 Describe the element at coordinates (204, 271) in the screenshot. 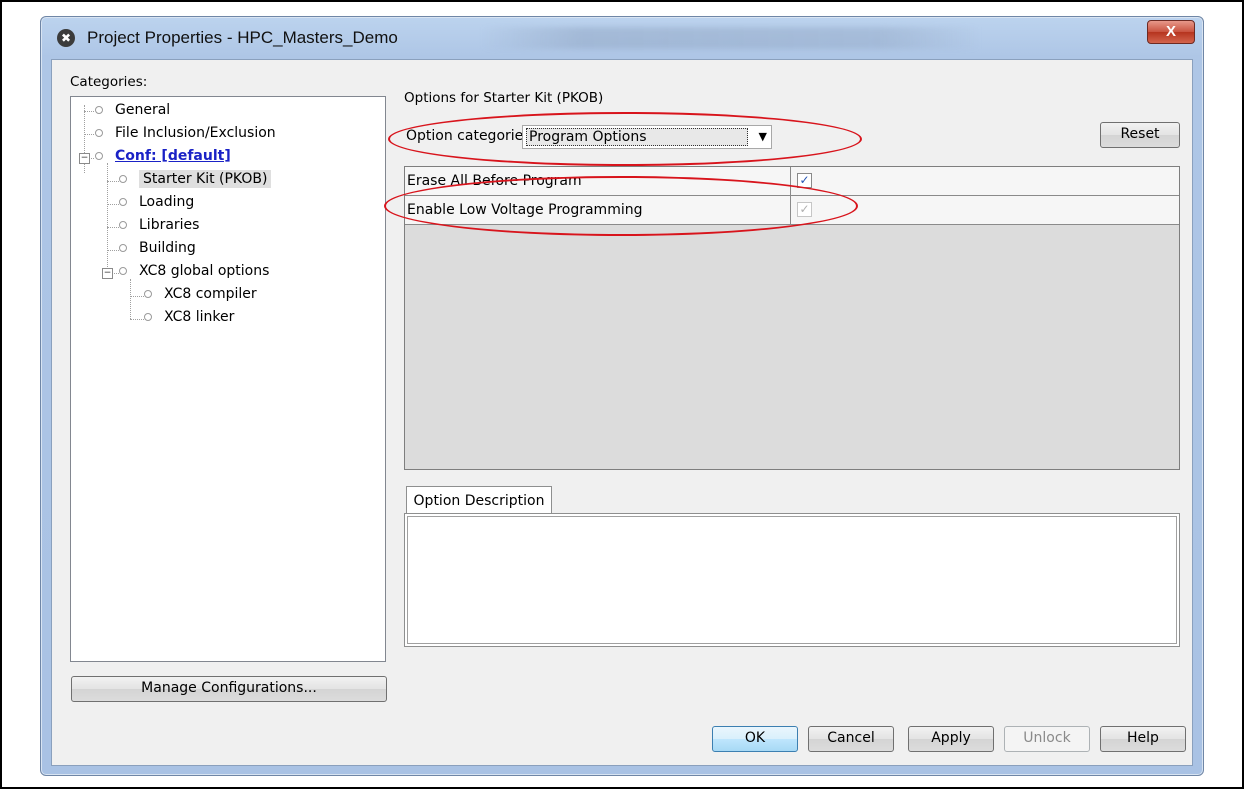

I see `tree-item-label: XC8 global options` at that location.